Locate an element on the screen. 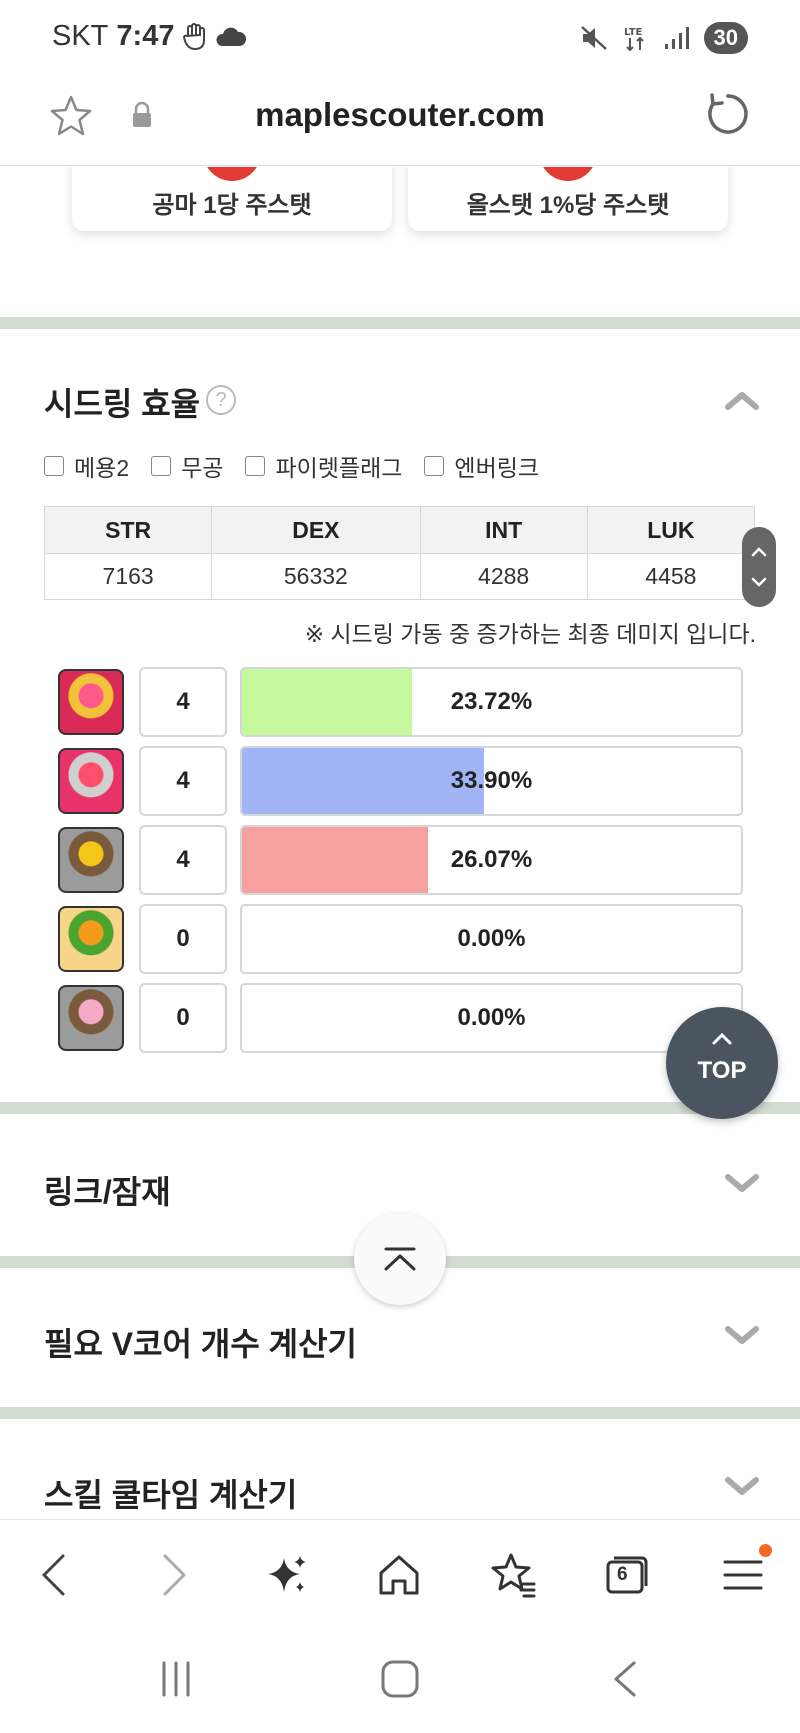 The image size is (800, 1733). cloud-icon is located at coordinates (231, 36).